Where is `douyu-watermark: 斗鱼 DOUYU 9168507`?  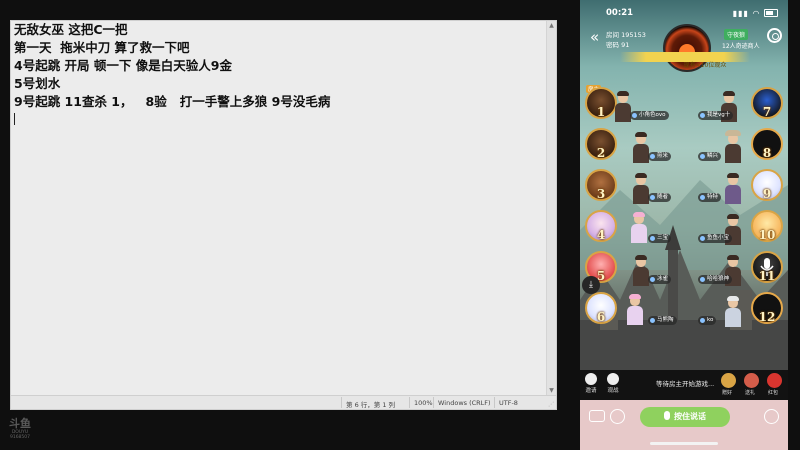 douyu-watermark: 斗鱼 DOUYU 9168507 is located at coordinates (20, 430).